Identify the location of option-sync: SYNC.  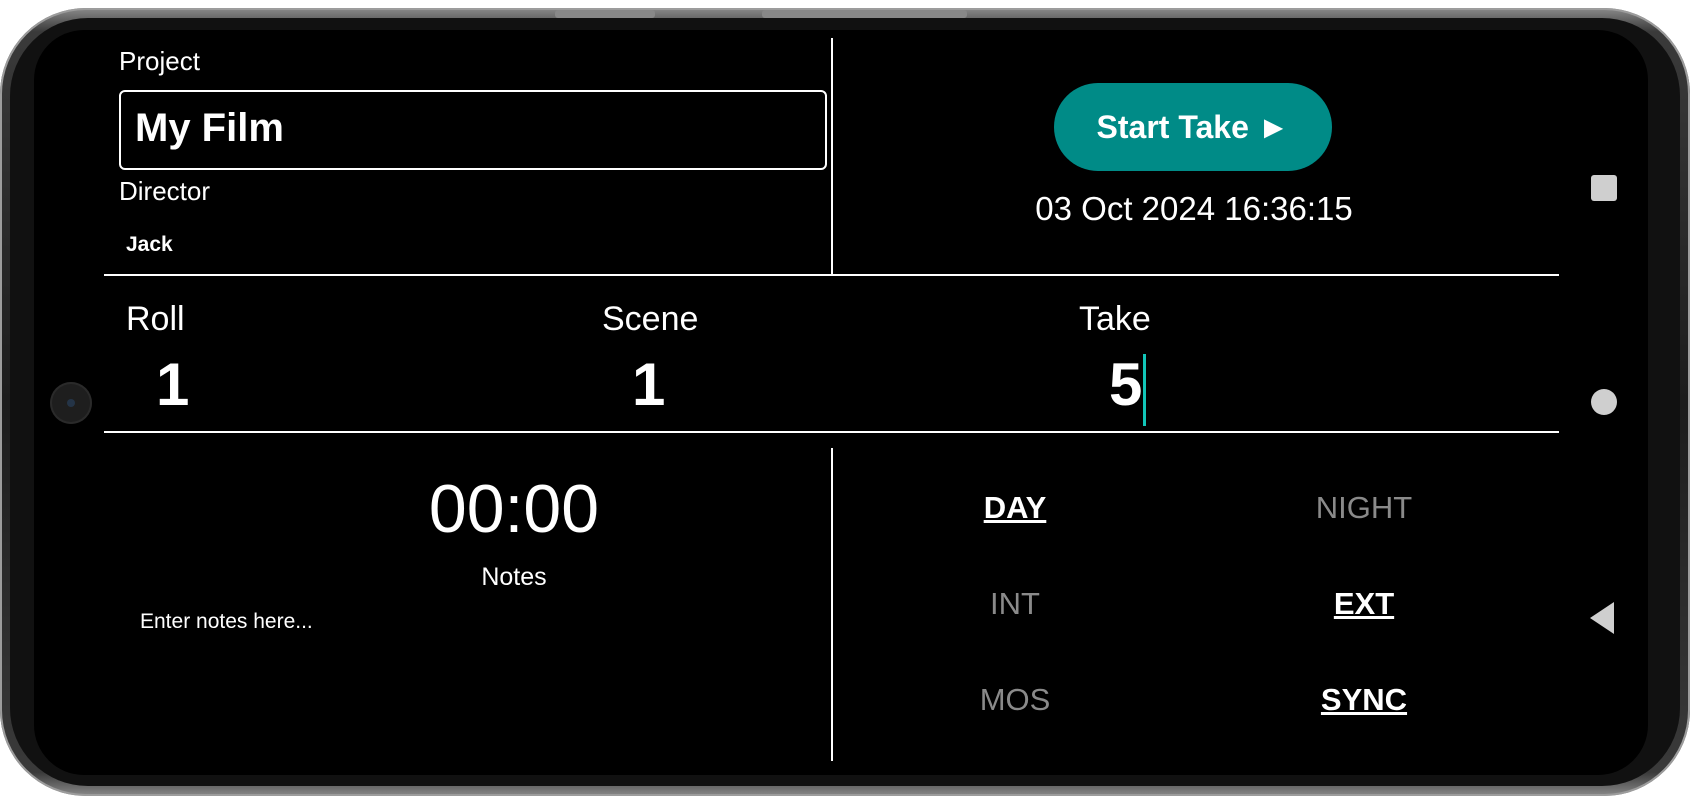
(1364, 700).